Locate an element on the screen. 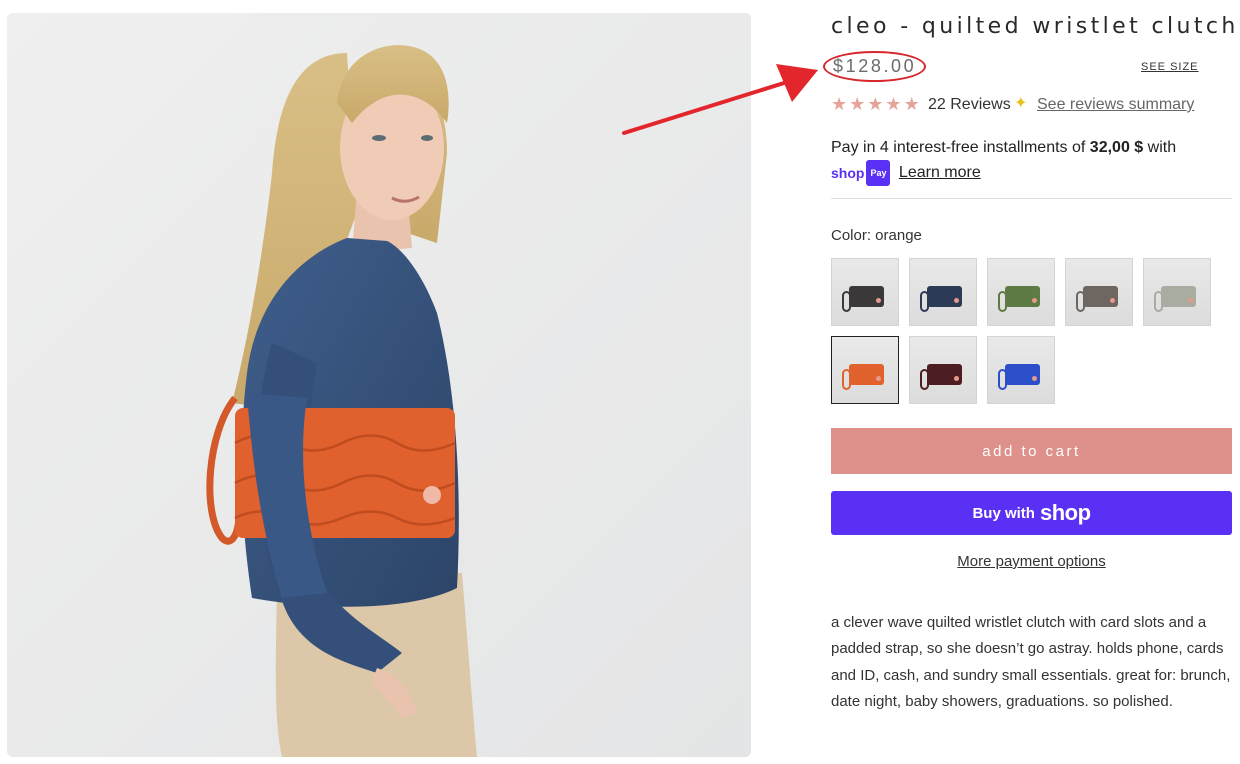 Image resolution: width=1240 pixels, height=764 pixels. buy-with-shop-button: Buy with shop is located at coordinates (1031, 513).